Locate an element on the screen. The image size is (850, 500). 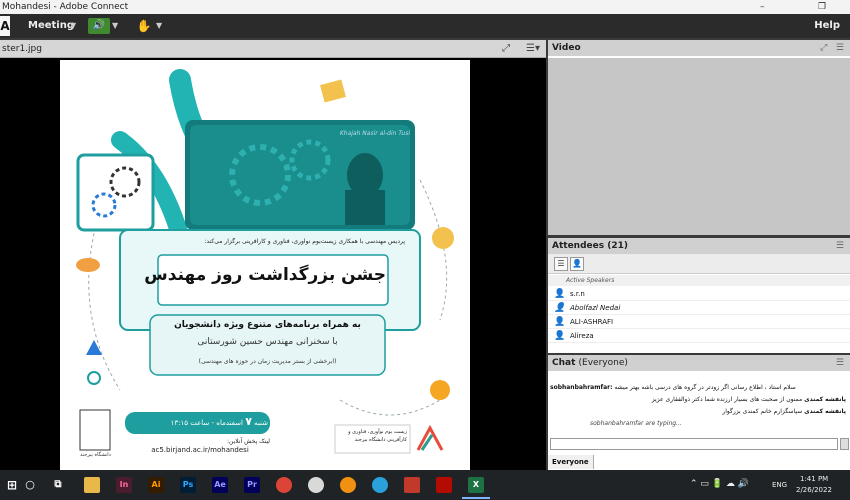
language-indicator: ENG is located at coordinates (779, 485).